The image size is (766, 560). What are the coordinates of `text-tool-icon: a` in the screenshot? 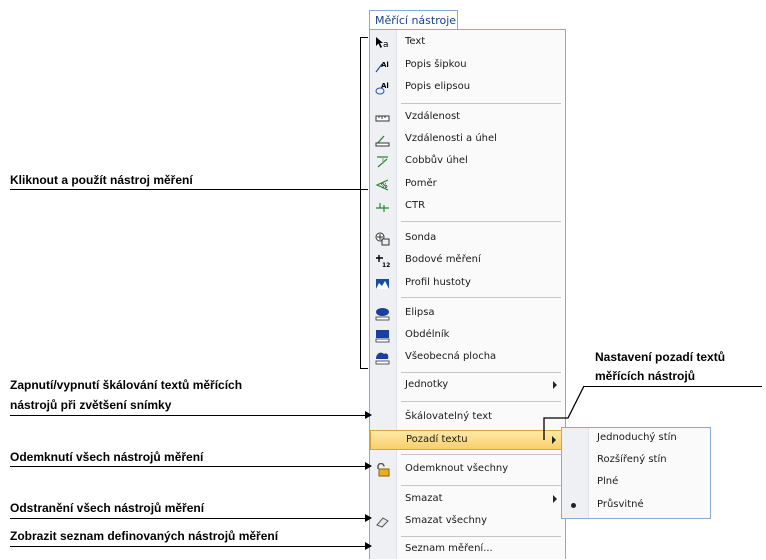 It's located at (382, 43).